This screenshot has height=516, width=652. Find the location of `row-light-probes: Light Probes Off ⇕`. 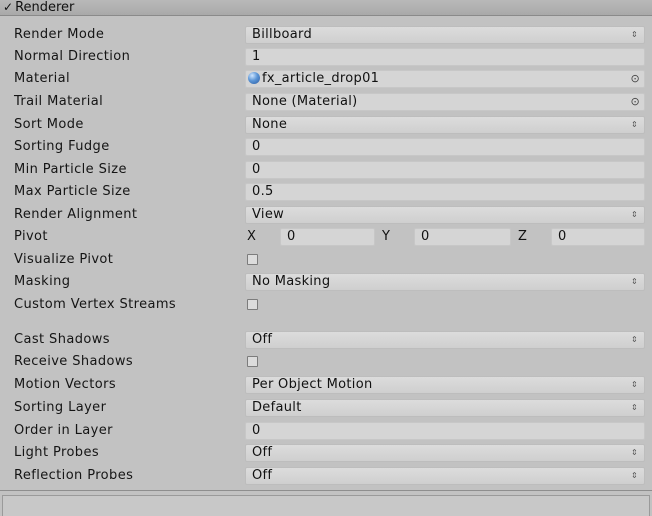

row-light-probes: Light Probes Off ⇕ is located at coordinates (326, 453).